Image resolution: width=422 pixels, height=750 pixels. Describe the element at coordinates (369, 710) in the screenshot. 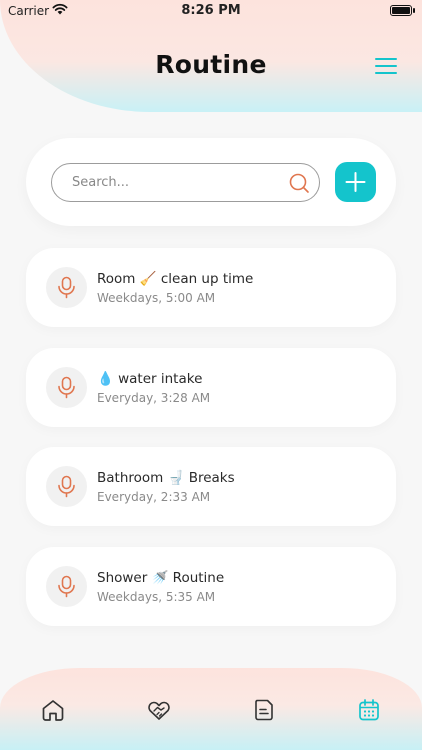

I see `tab-calendar-icon` at that location.